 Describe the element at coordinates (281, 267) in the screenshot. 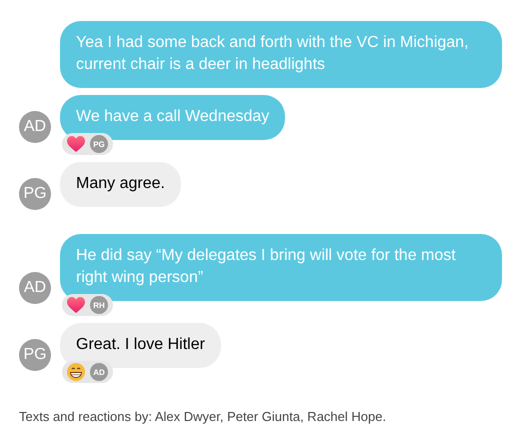

I see `message-bubble: He did say “My delegates I bring will vote for the most right wing person”` at that location.